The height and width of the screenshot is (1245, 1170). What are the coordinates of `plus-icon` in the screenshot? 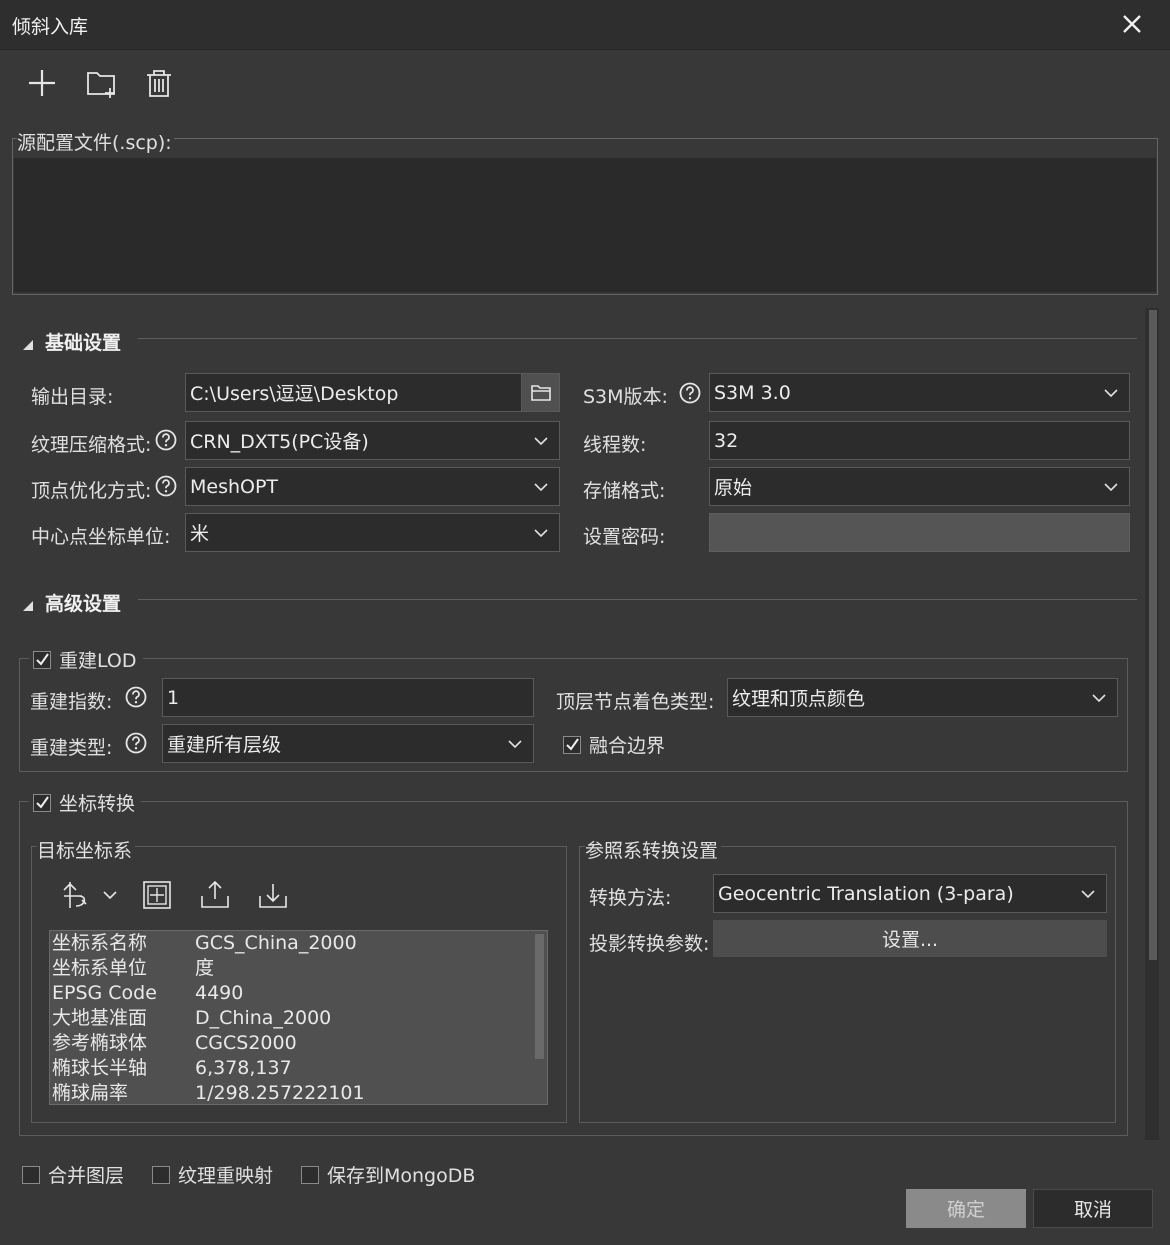 It's located at (42, 83).